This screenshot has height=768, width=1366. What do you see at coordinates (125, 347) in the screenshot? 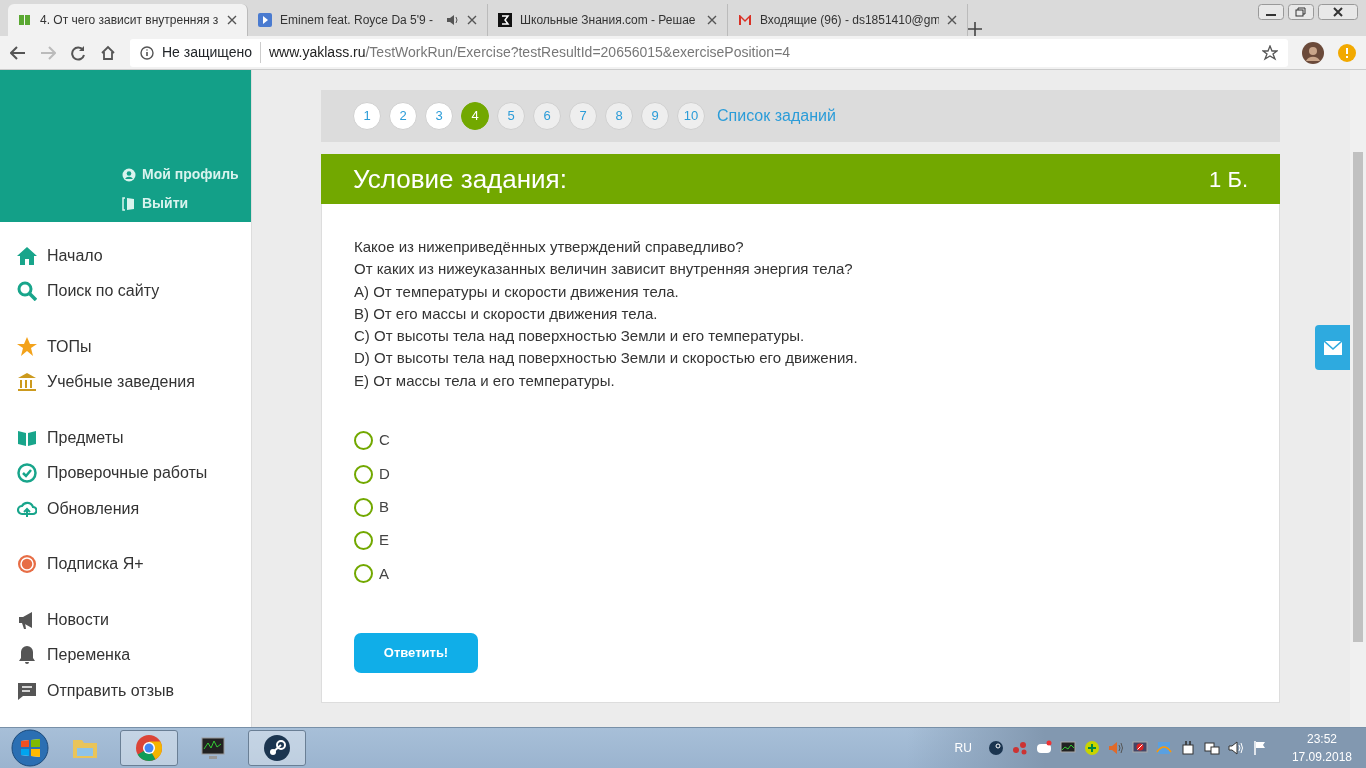
I see `sidebar-item: ТОПы` at bounding box center [125, 347].